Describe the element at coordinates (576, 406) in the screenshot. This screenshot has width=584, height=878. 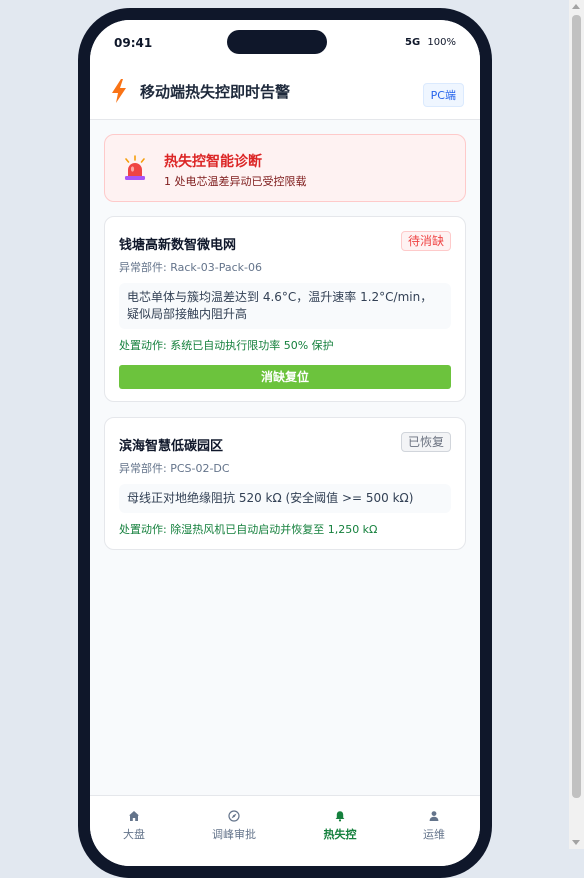
I see `scrollbar-thumb` at that location.